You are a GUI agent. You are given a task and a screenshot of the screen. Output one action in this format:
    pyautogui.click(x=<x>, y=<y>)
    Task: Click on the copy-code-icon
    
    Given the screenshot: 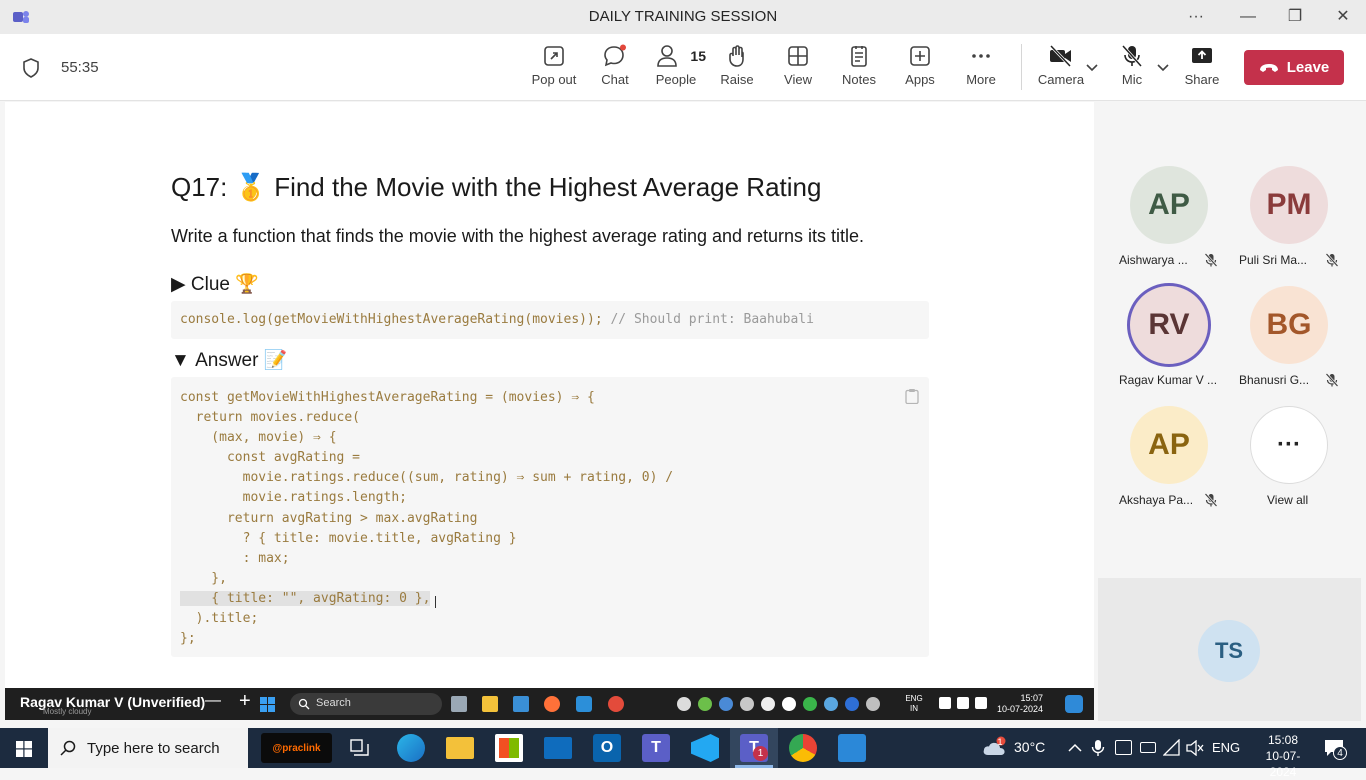 What is the action you would take?
    pyautogui.click(x=912, y=396)
    